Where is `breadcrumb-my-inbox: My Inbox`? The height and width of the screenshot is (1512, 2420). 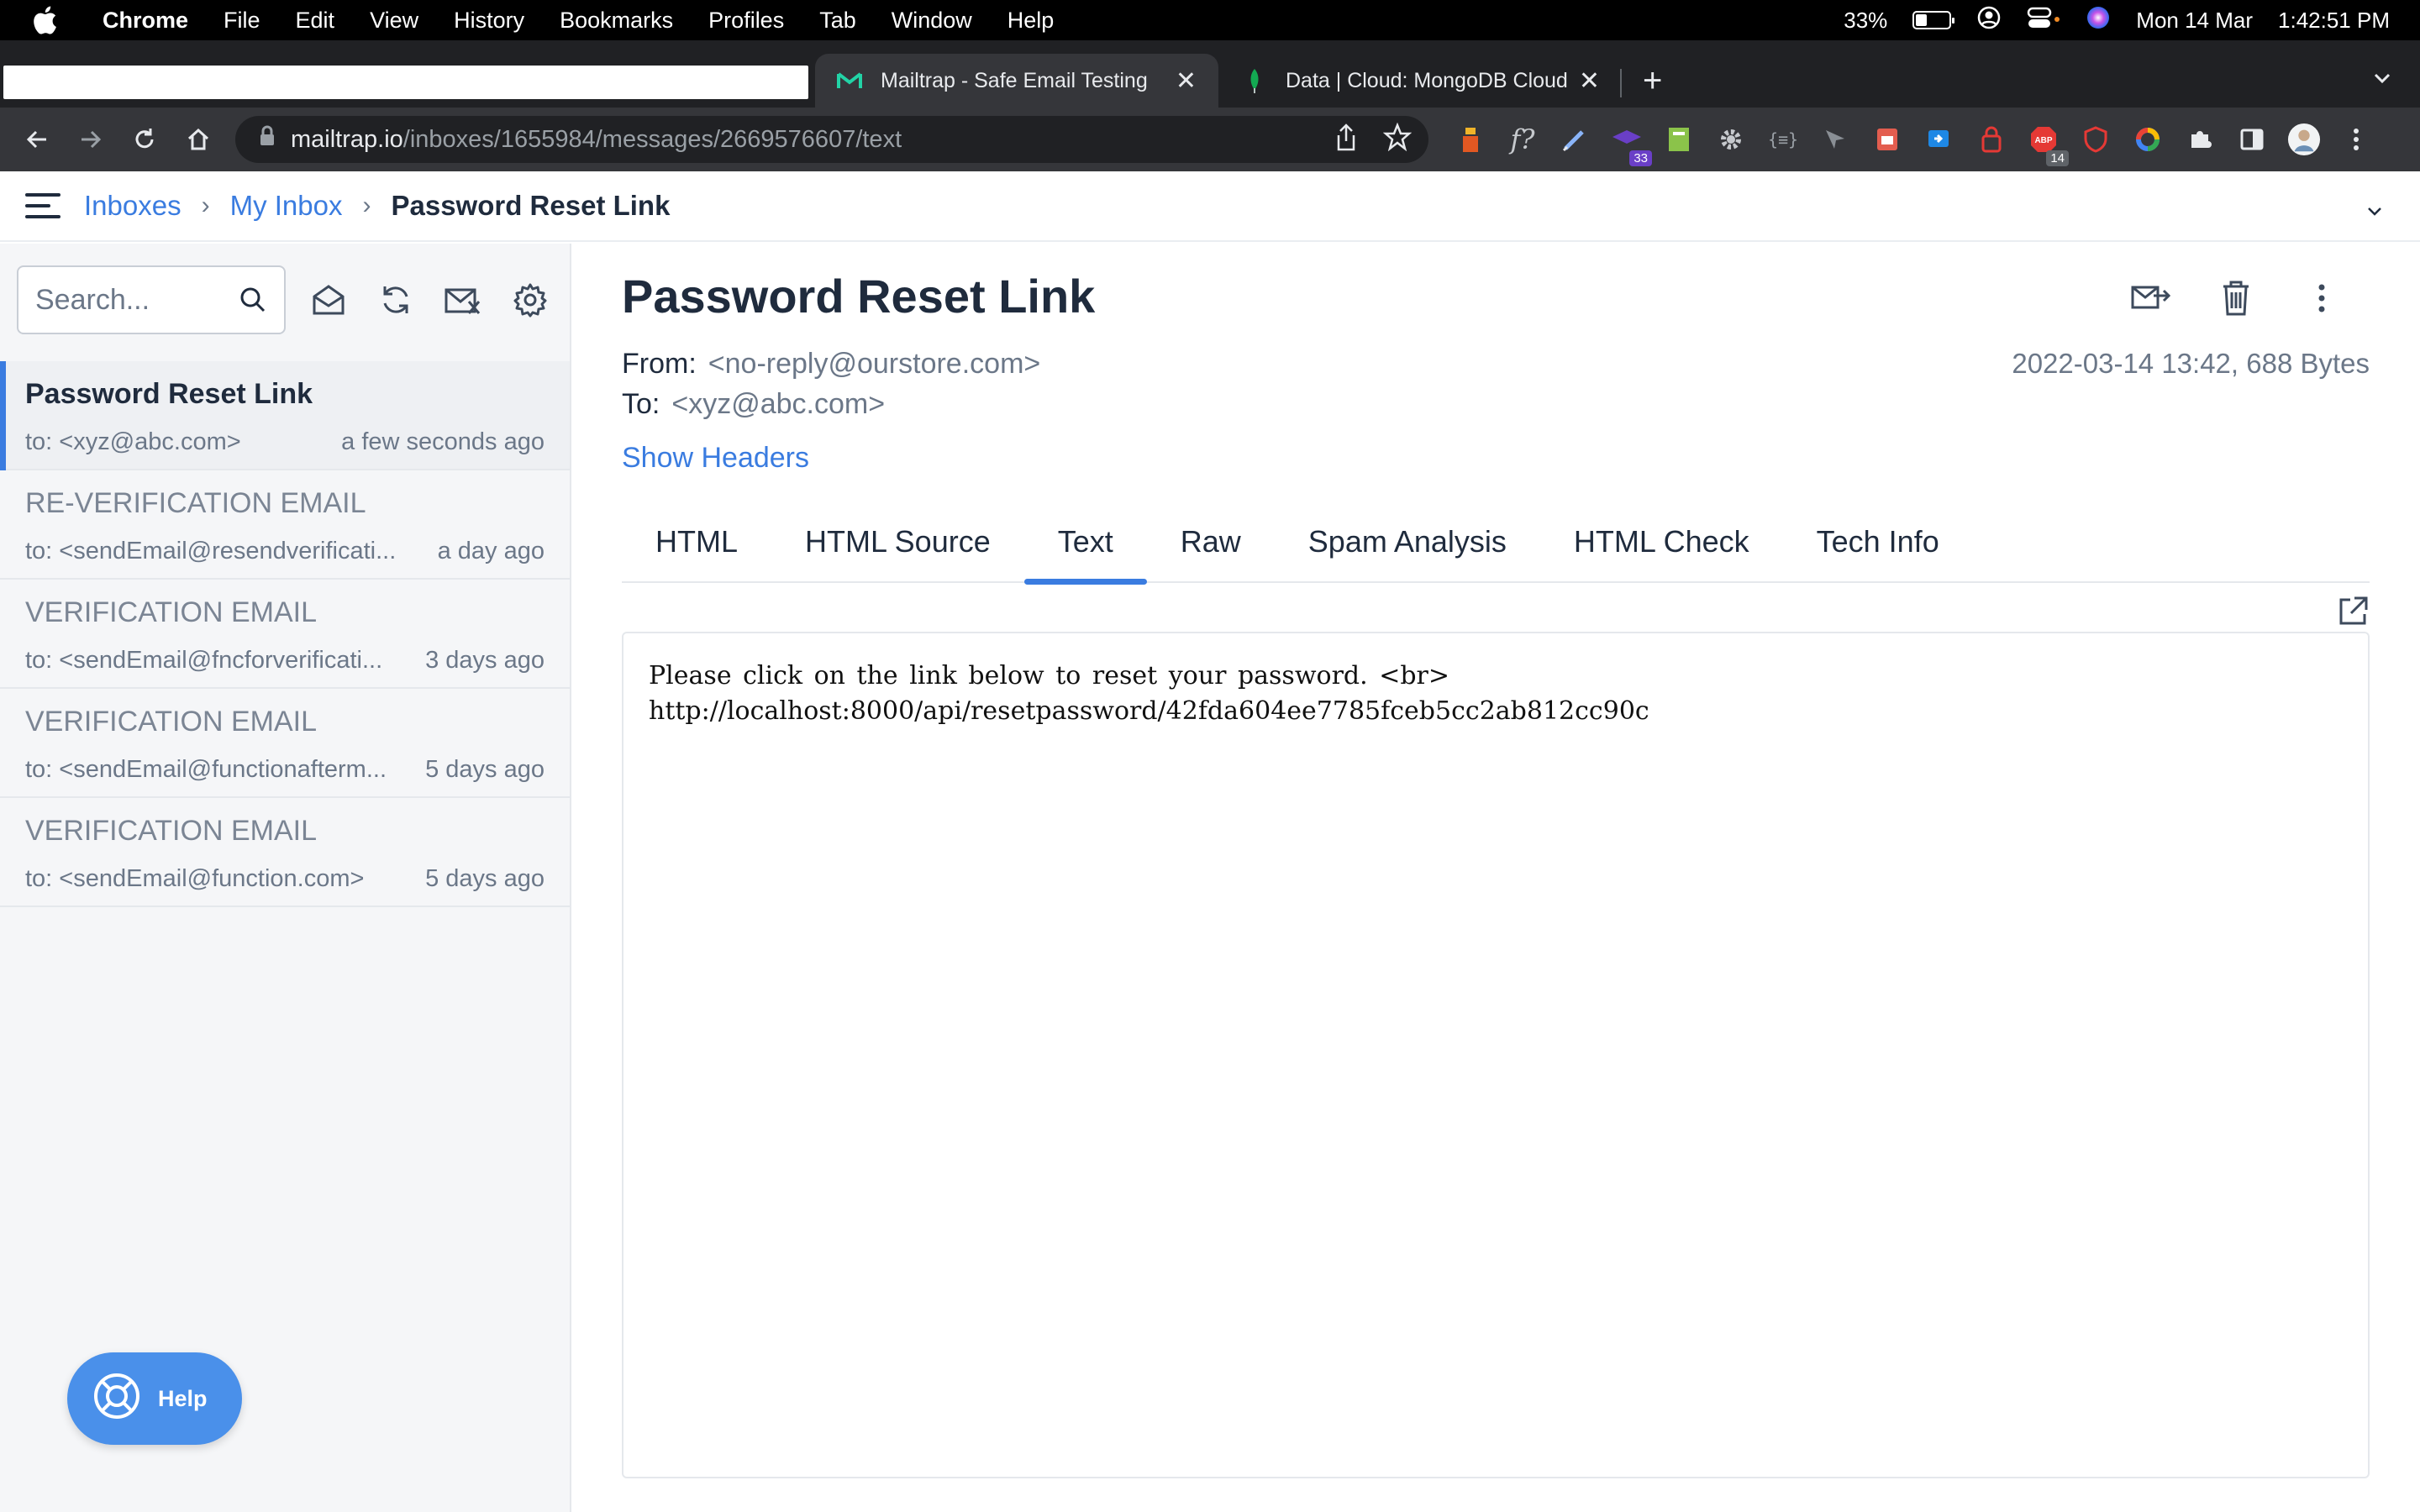
breadcrumb-my-inbox: My Inbox is located at coordinates (286, 206).